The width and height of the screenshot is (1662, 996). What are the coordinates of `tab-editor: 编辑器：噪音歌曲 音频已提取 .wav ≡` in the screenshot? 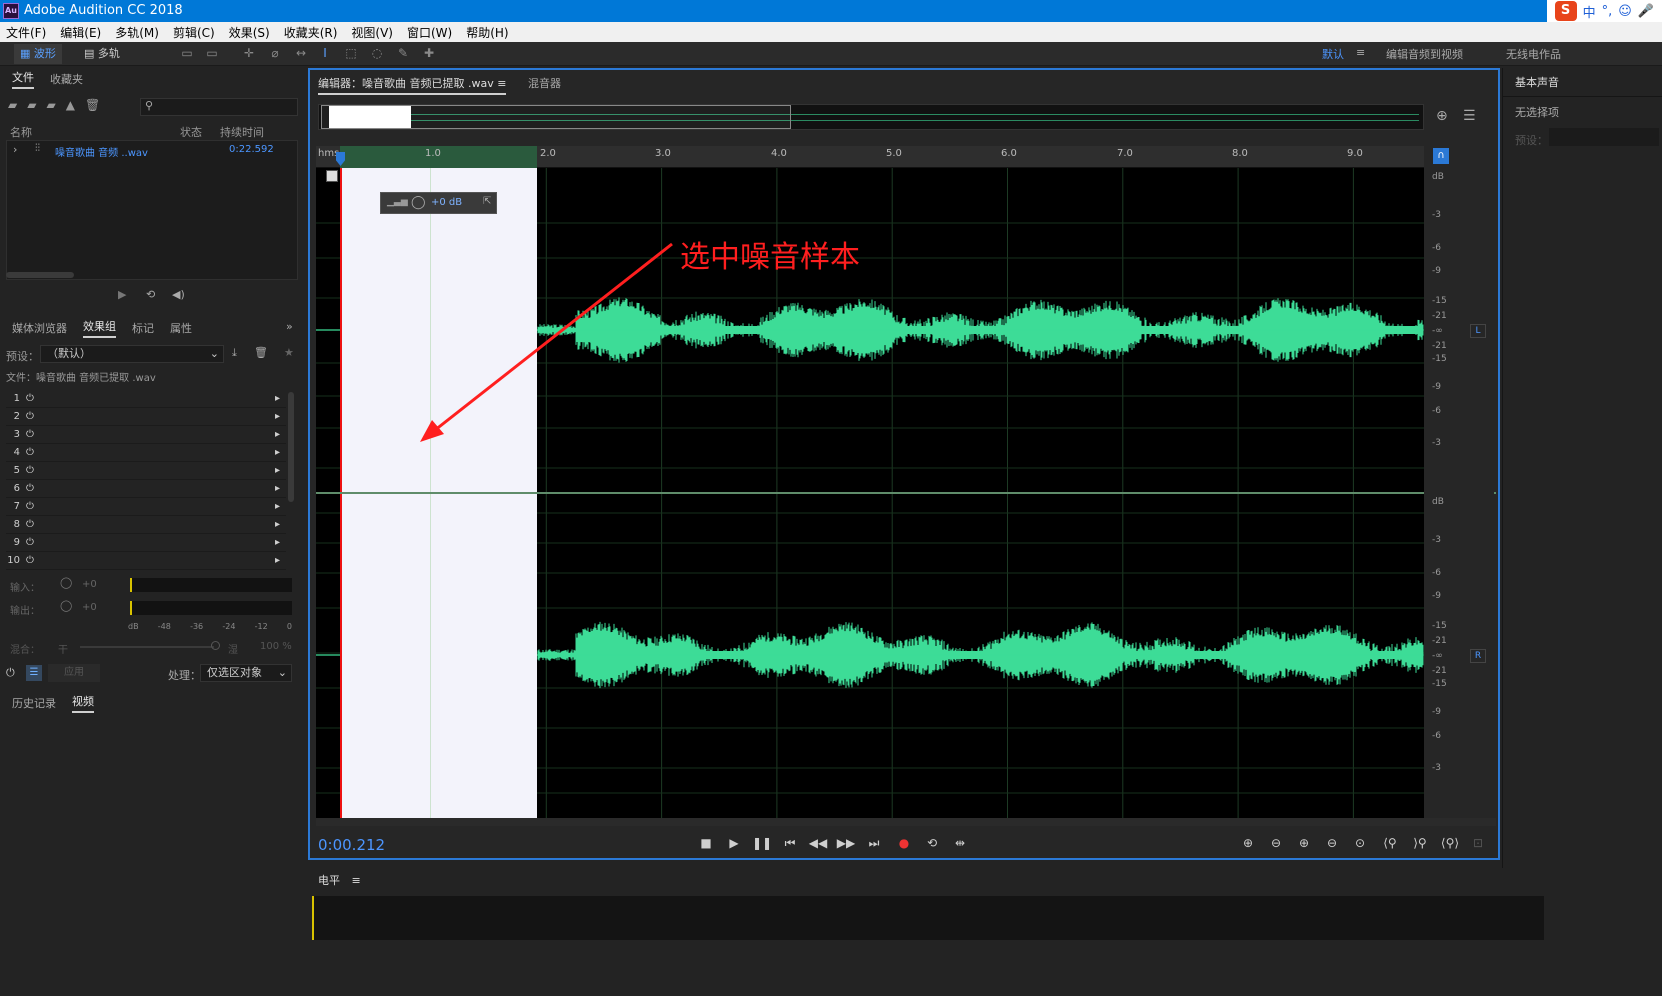 It's located at (412, 85).